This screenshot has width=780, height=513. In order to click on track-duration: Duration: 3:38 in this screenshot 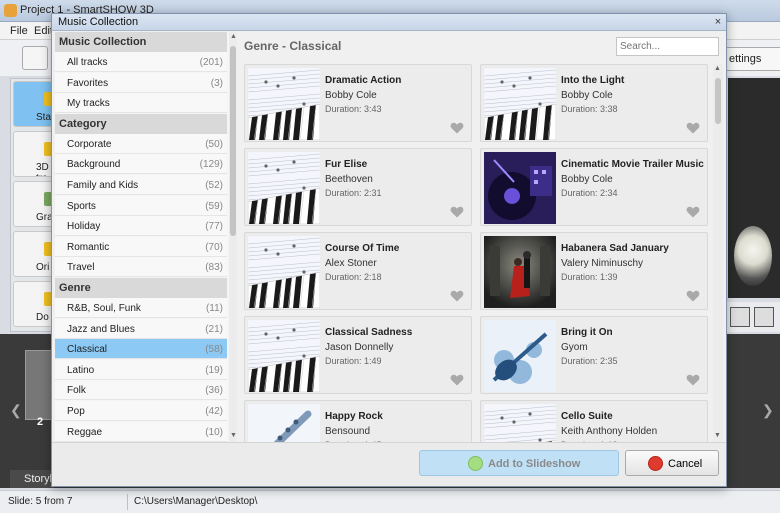, I will do `click(589, 109)`.